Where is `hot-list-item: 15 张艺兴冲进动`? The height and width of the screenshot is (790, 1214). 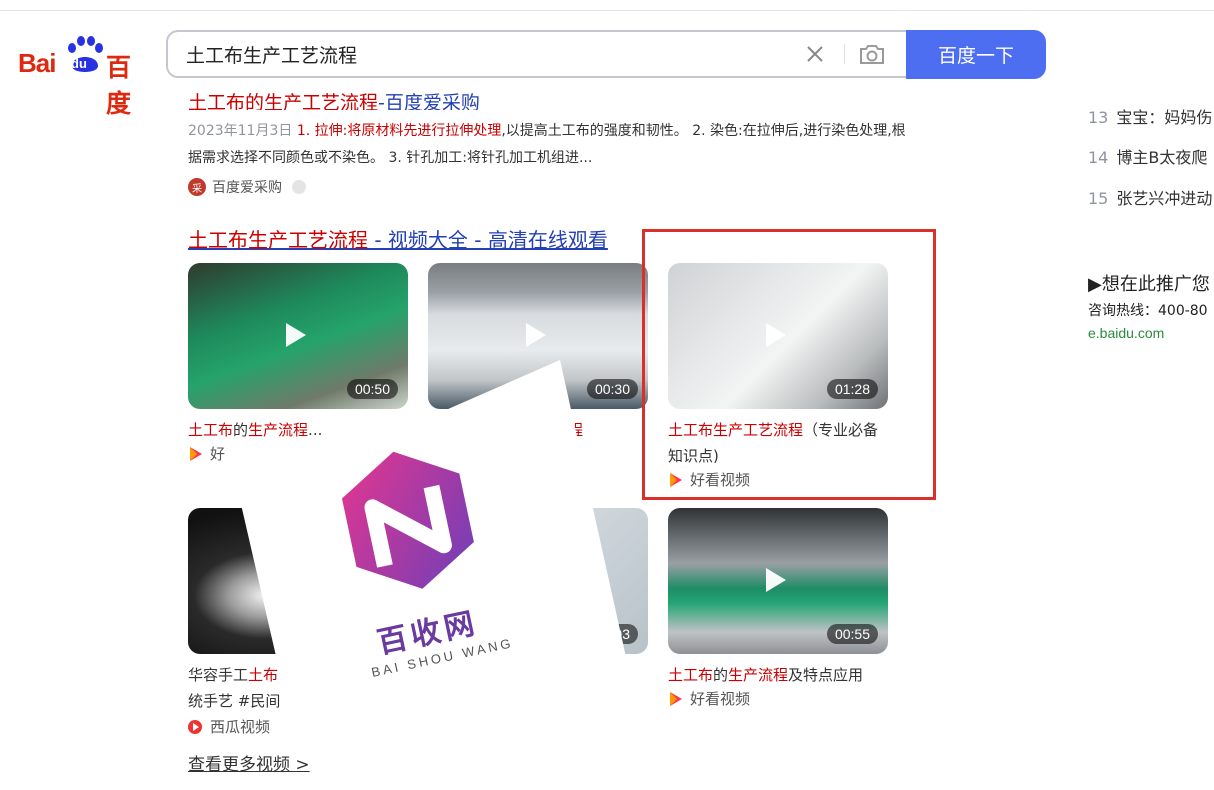
hot-list-item: 15 张艺兴冲进动 is located at coordinates (1150, 197).